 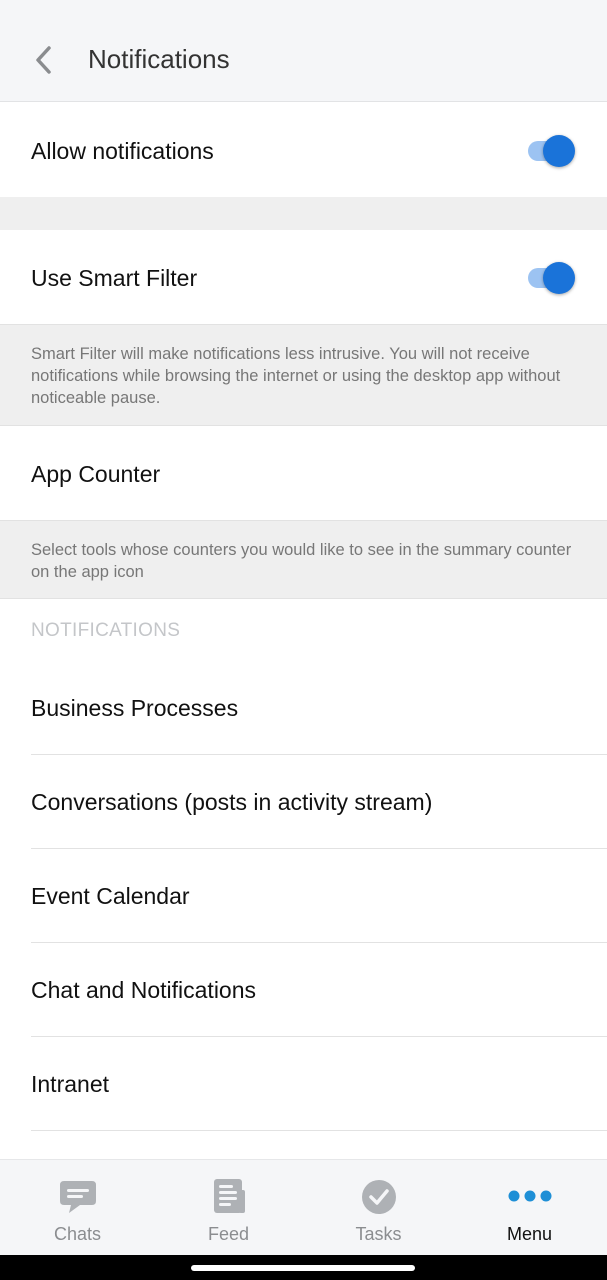 I want to click on list-item-event-calendar: Event Calendar, so click(x=303, y=896).